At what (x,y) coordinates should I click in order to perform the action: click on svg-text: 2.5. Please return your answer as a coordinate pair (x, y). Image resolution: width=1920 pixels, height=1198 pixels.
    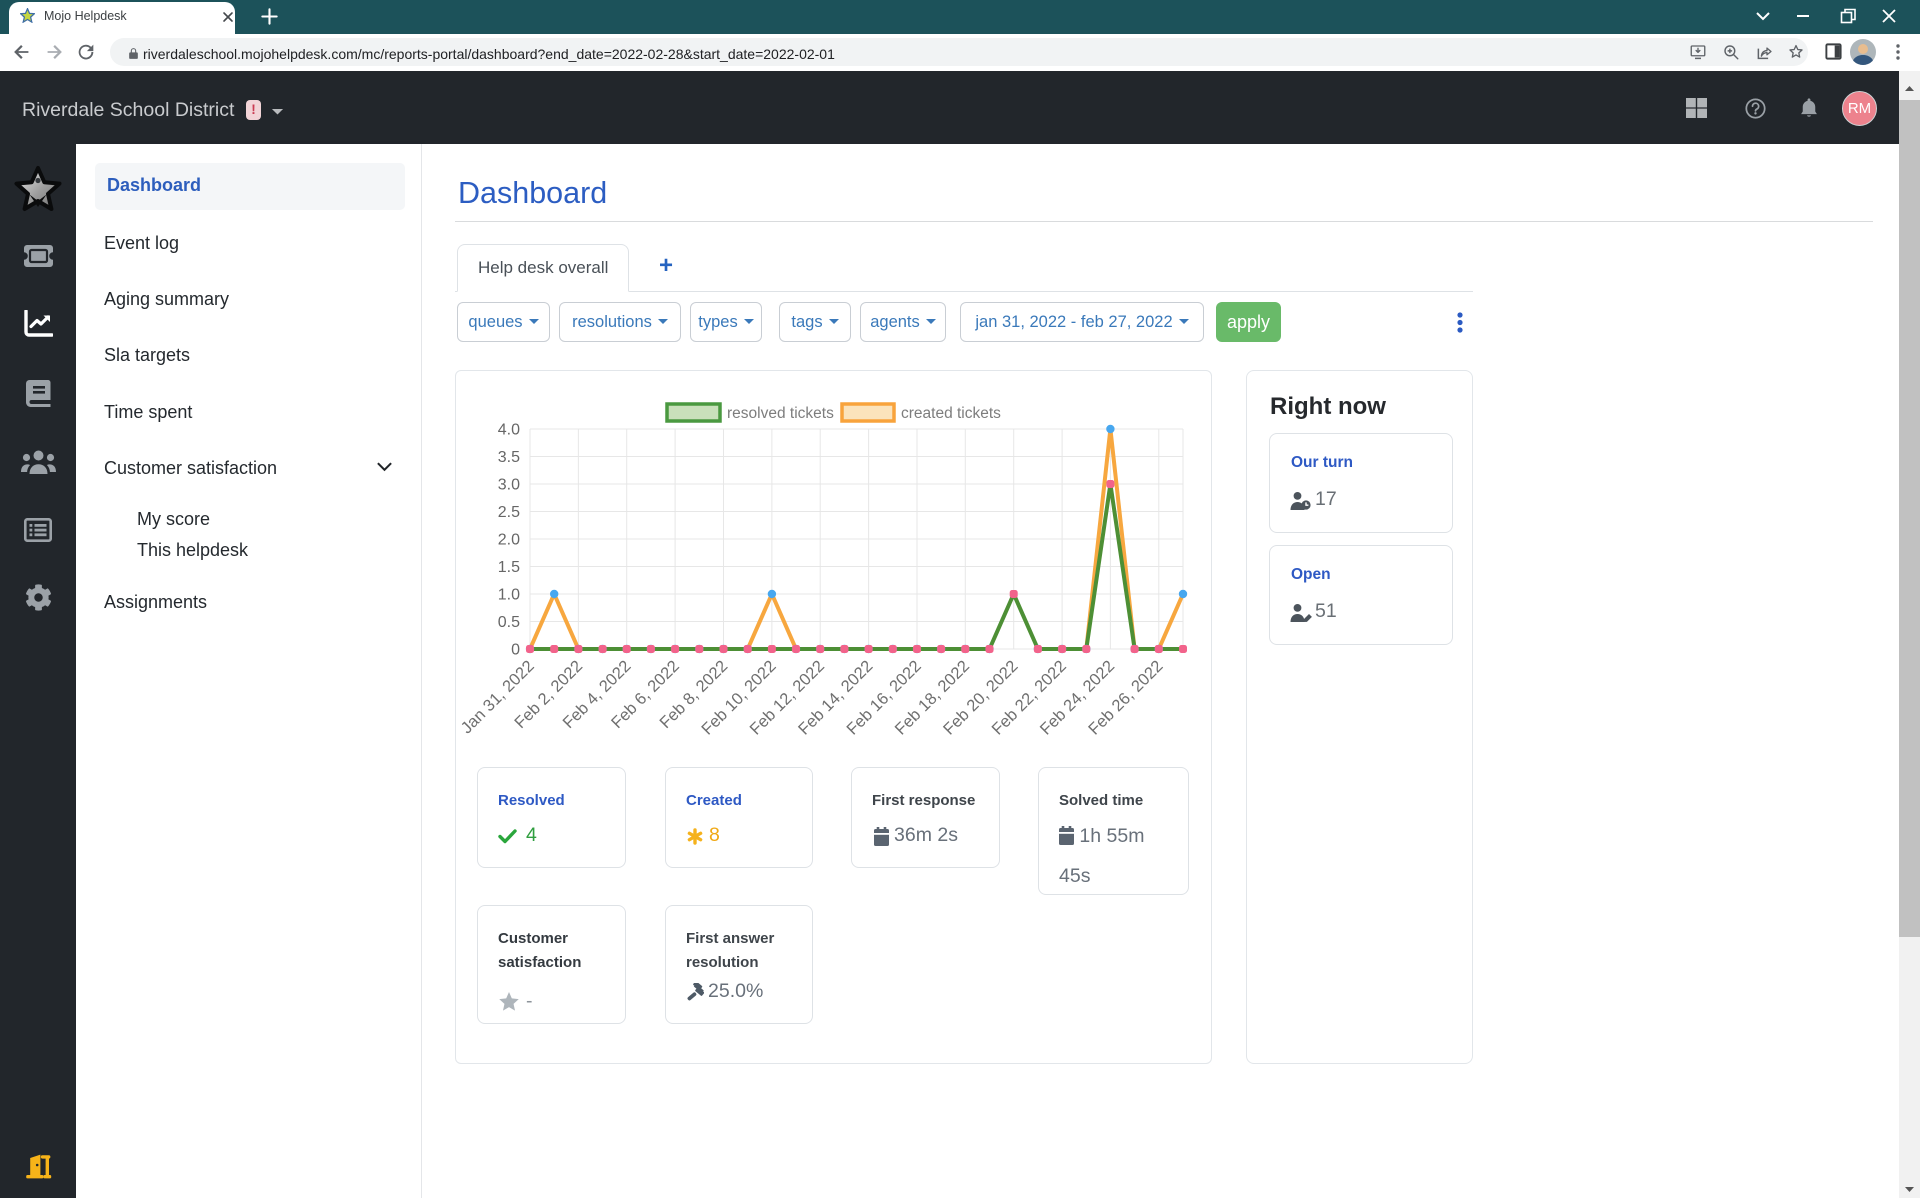
    Looking at the image, I should click on (509, 512).